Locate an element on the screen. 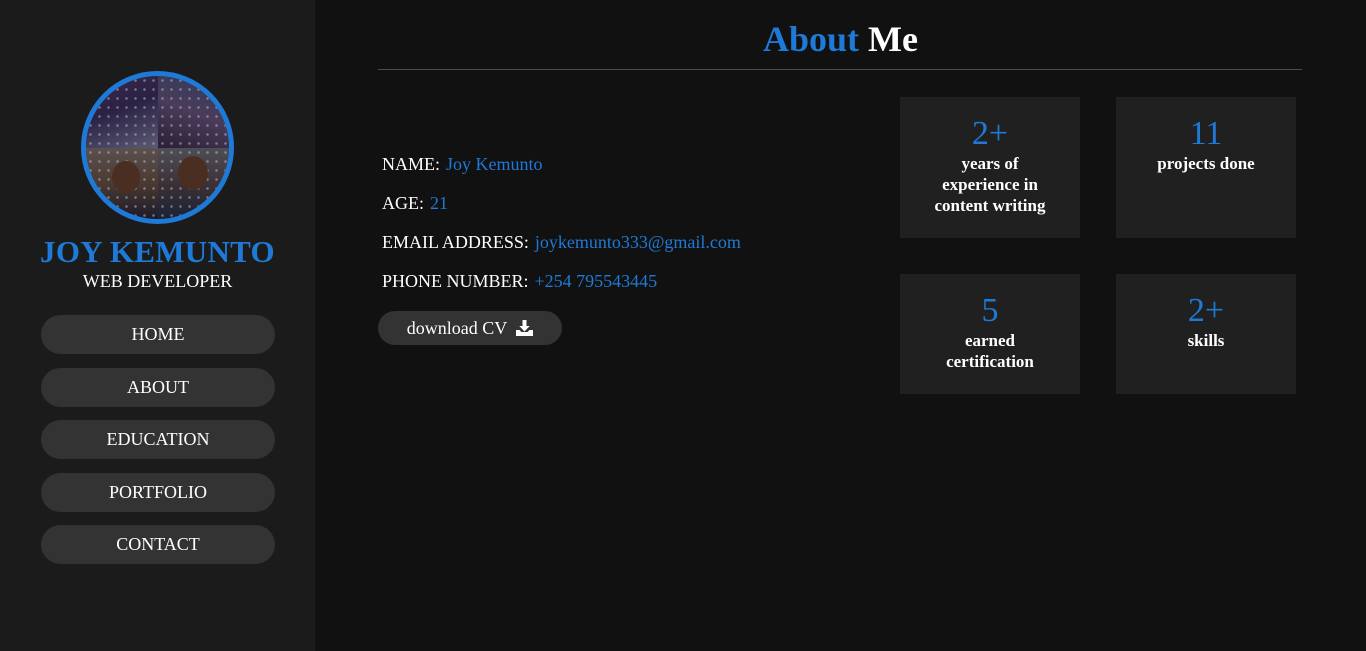 Image resolution: width=1366 pixels, height=651 pixels. download-icon is located at coordinates (525, 328).